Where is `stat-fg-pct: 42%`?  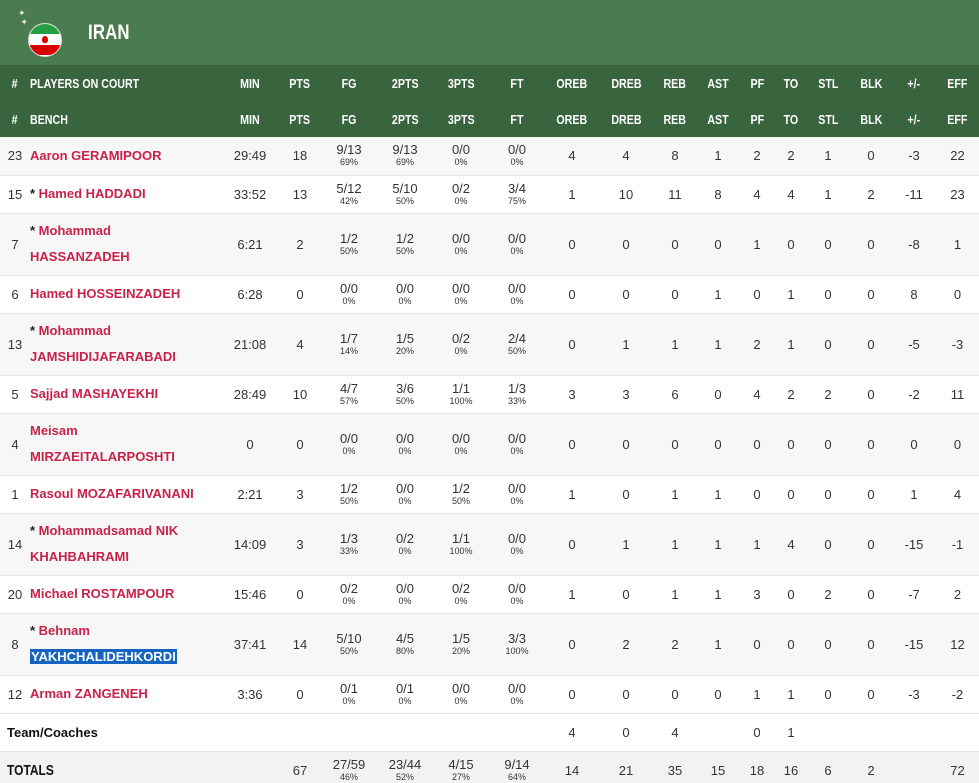 stat-fg-pct: 42% is located at coordinates (348, 200).